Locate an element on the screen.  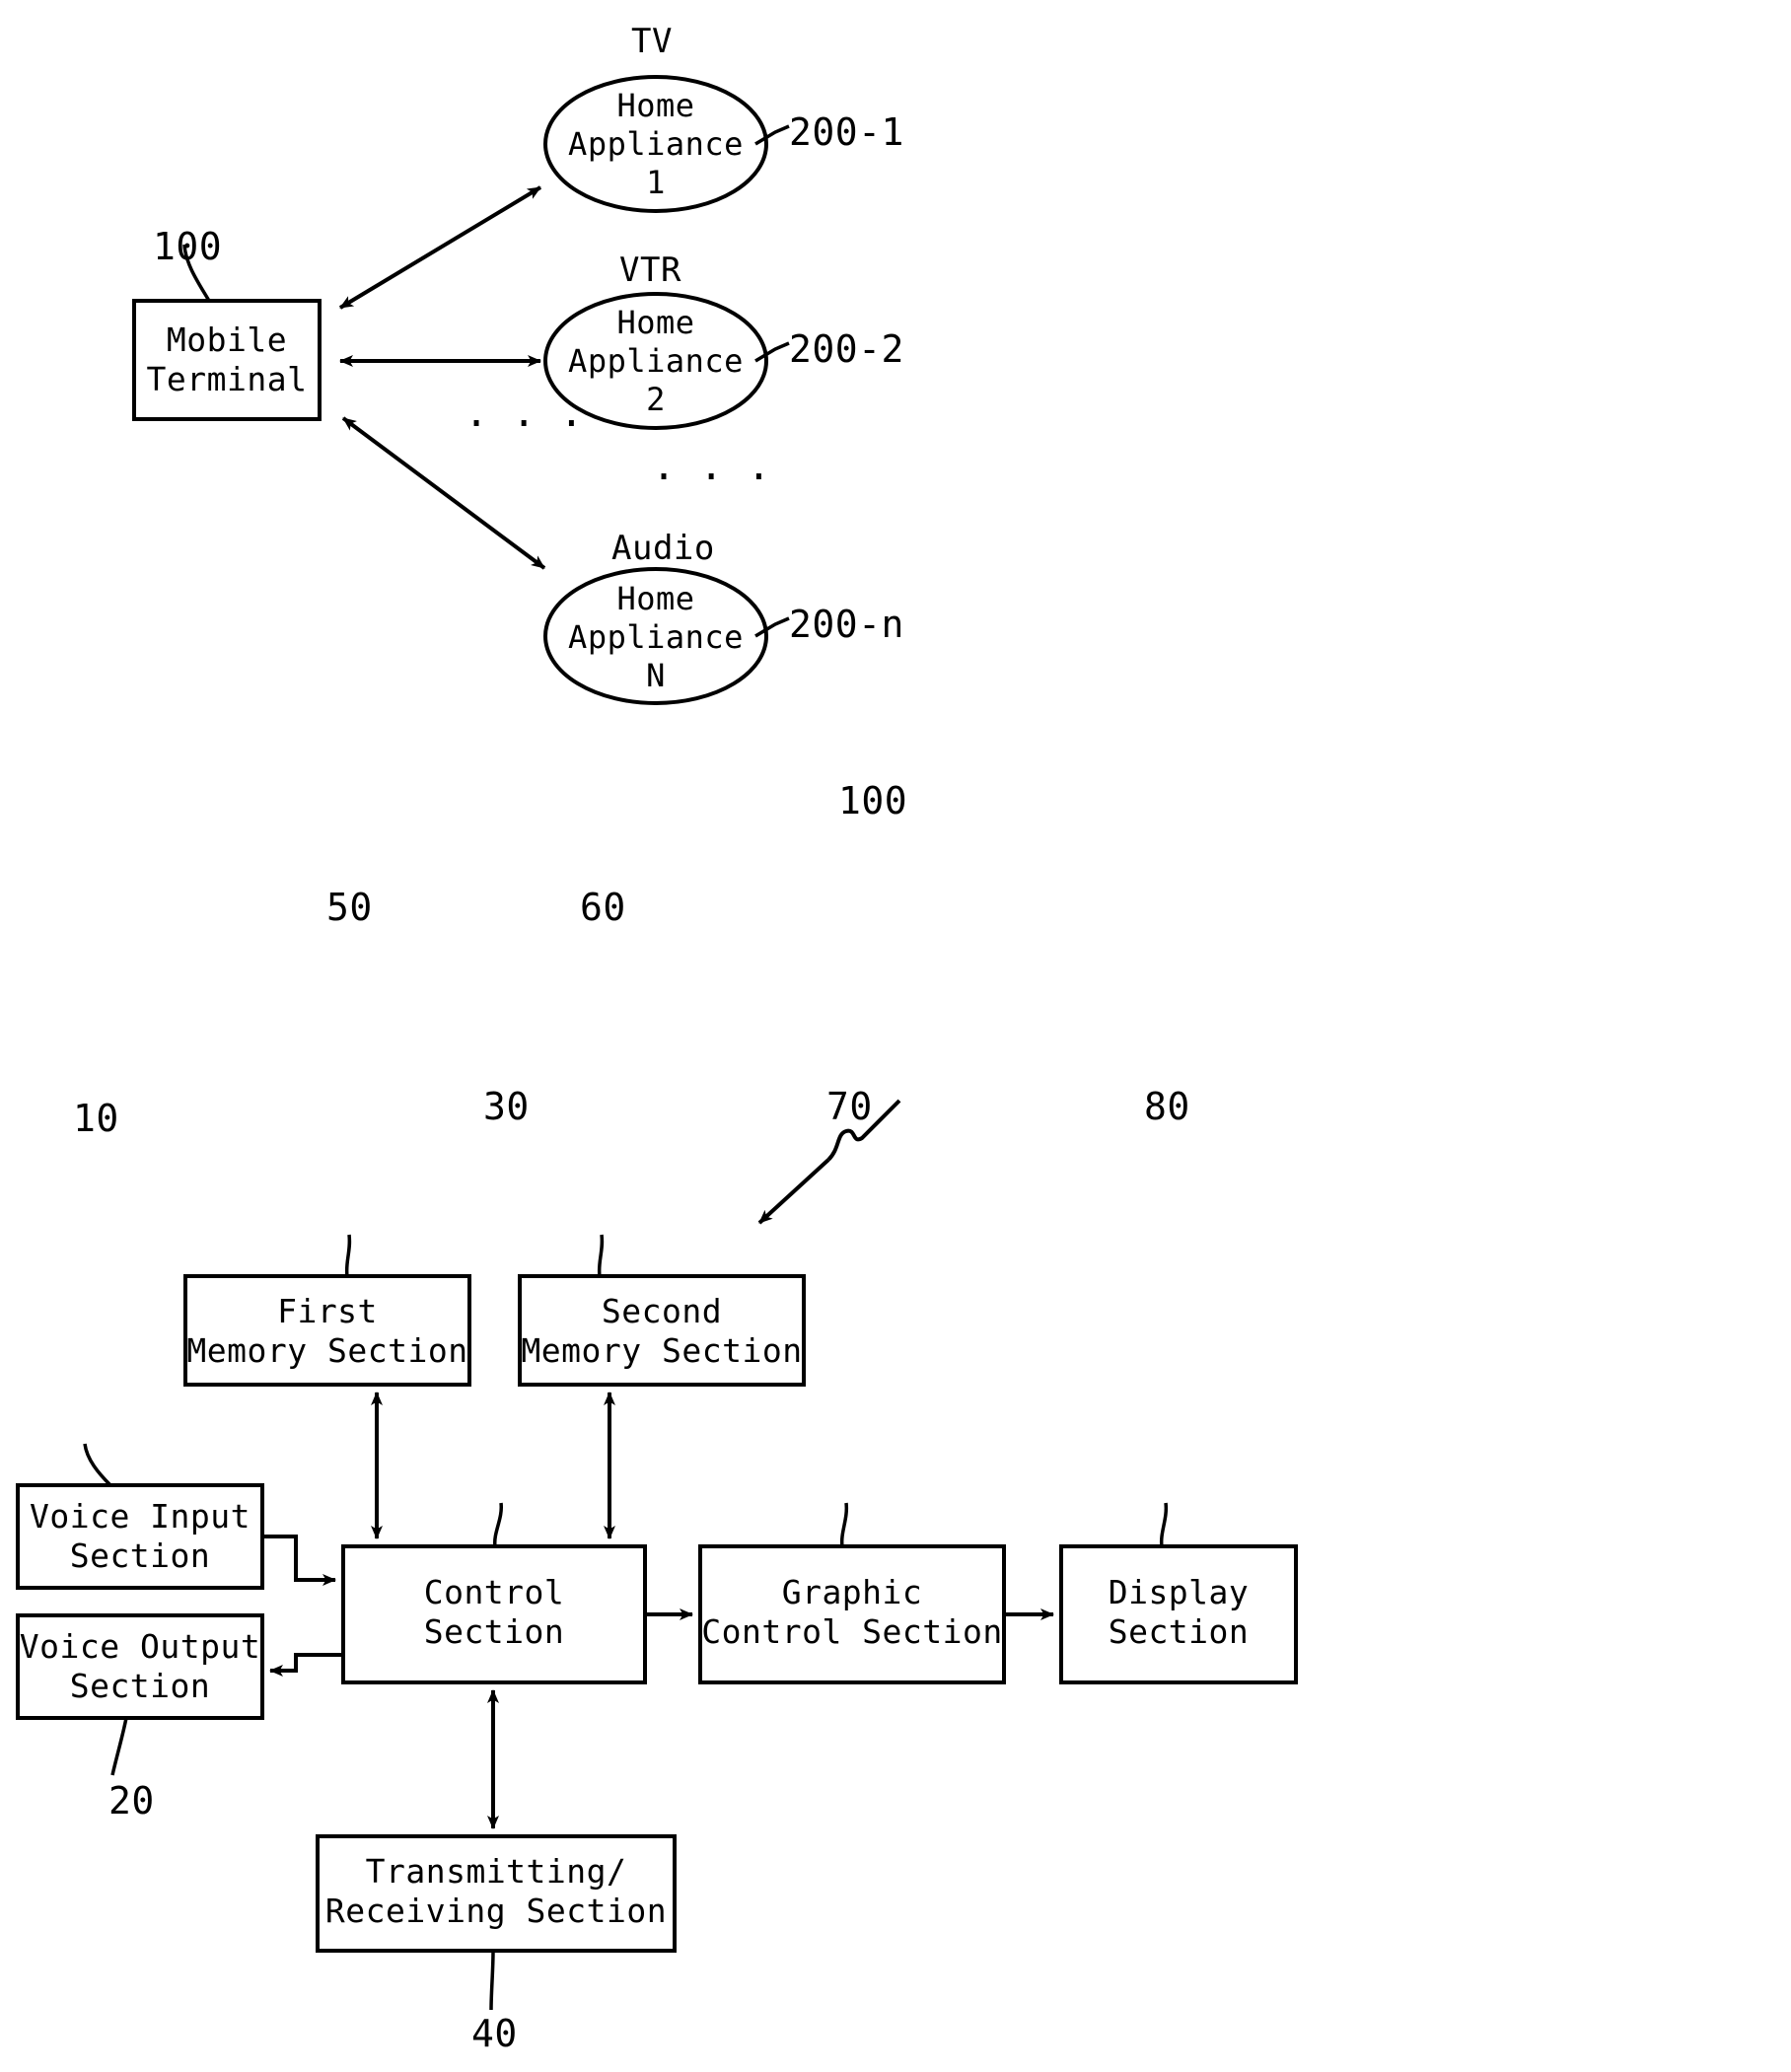
ref-label-60: 60 is located at coordinates (603, 907).